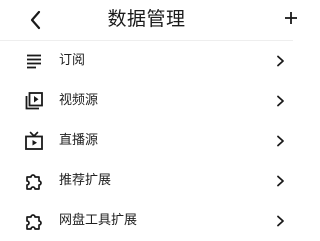  I want to click on add-icon, so click(291, 18).